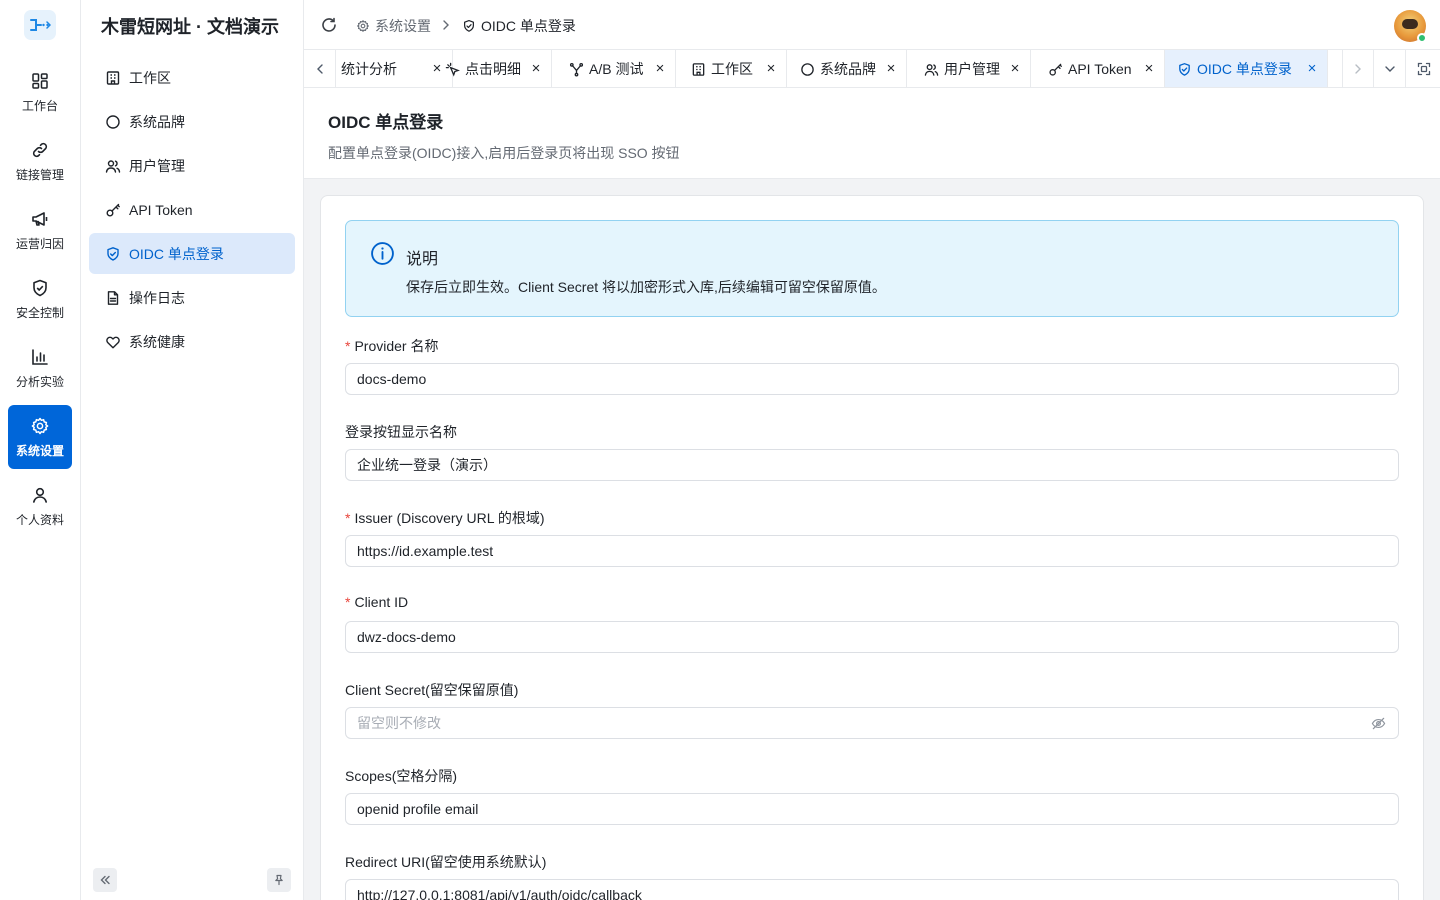  I want to click on app-logo-icon, so click(40, 25).